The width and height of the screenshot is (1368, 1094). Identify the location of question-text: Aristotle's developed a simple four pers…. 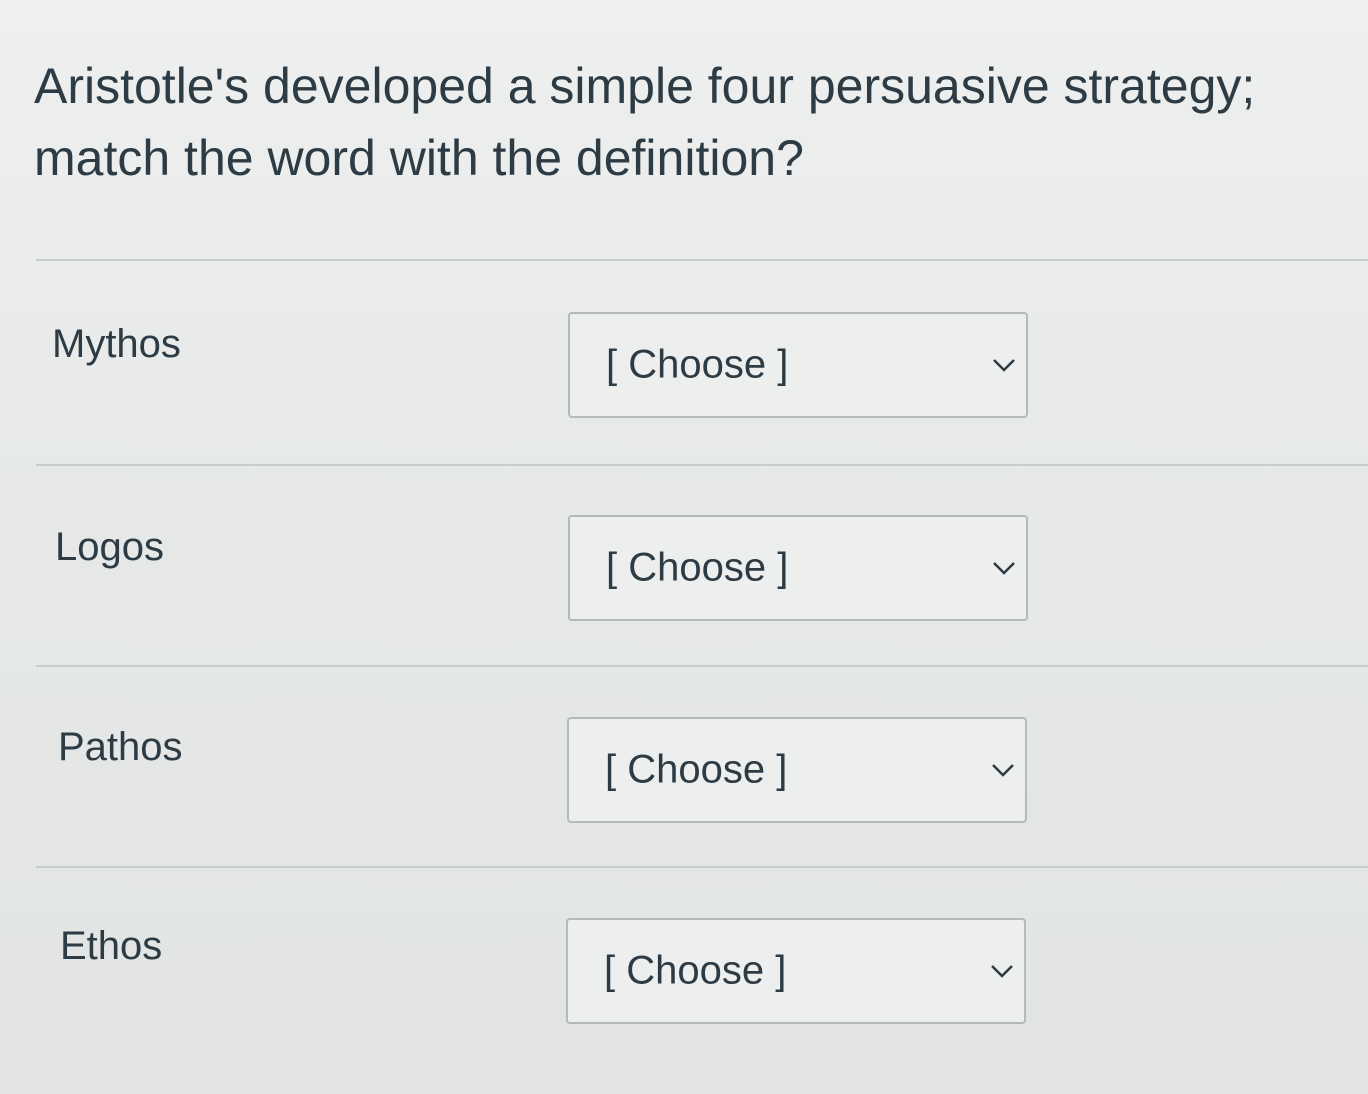
(645, 122).